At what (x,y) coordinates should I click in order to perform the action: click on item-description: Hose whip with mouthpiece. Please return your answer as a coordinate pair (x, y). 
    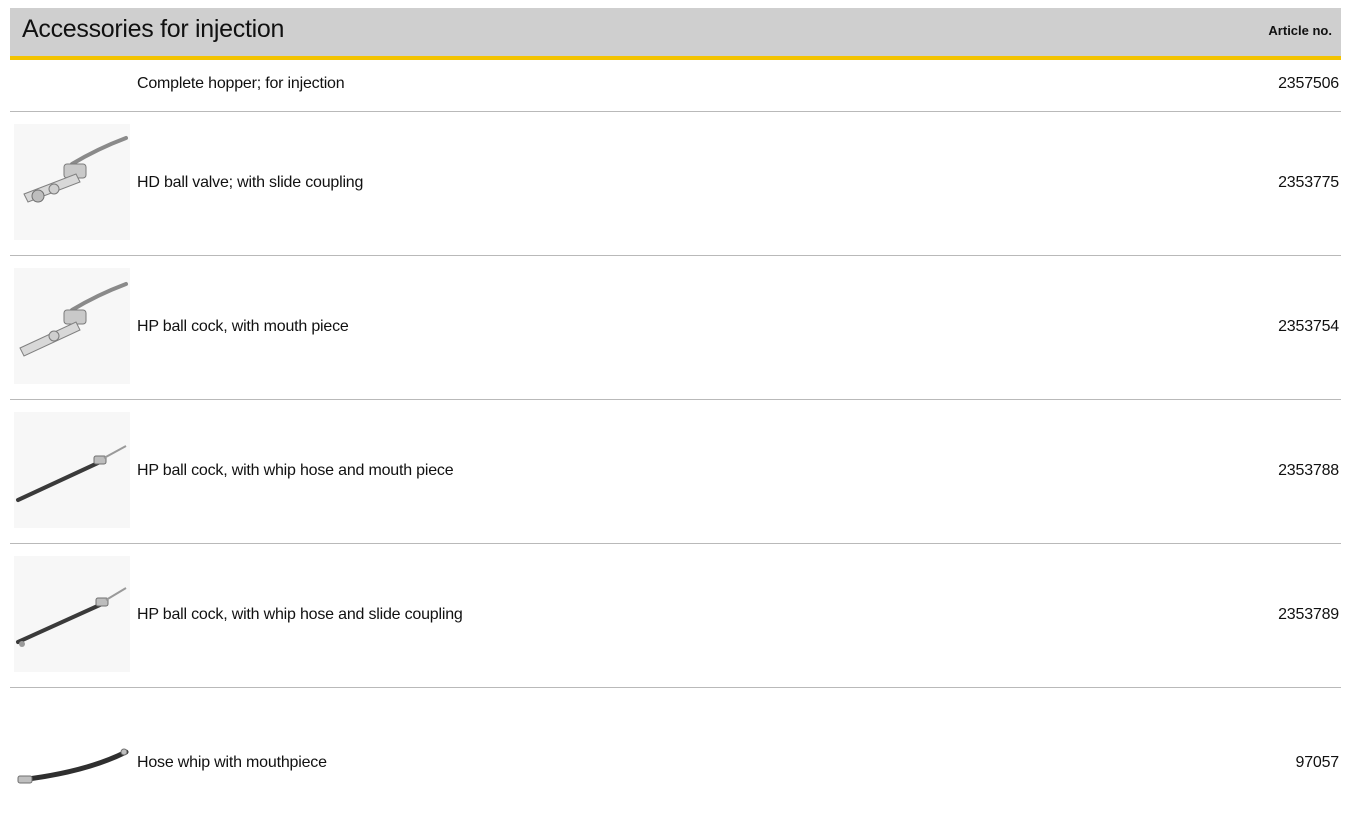
    Looking at the image, I should click on (232, 762).